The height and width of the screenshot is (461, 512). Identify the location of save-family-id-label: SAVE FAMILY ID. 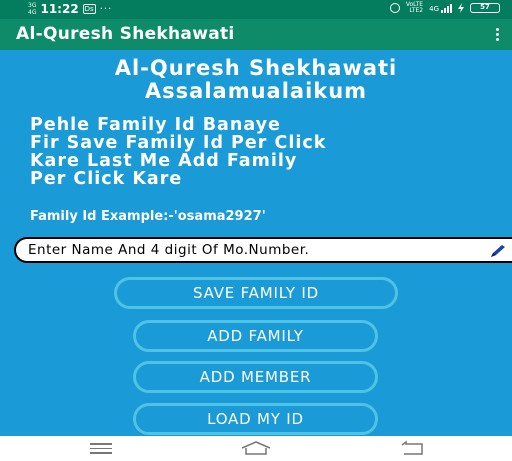
(256, 293).